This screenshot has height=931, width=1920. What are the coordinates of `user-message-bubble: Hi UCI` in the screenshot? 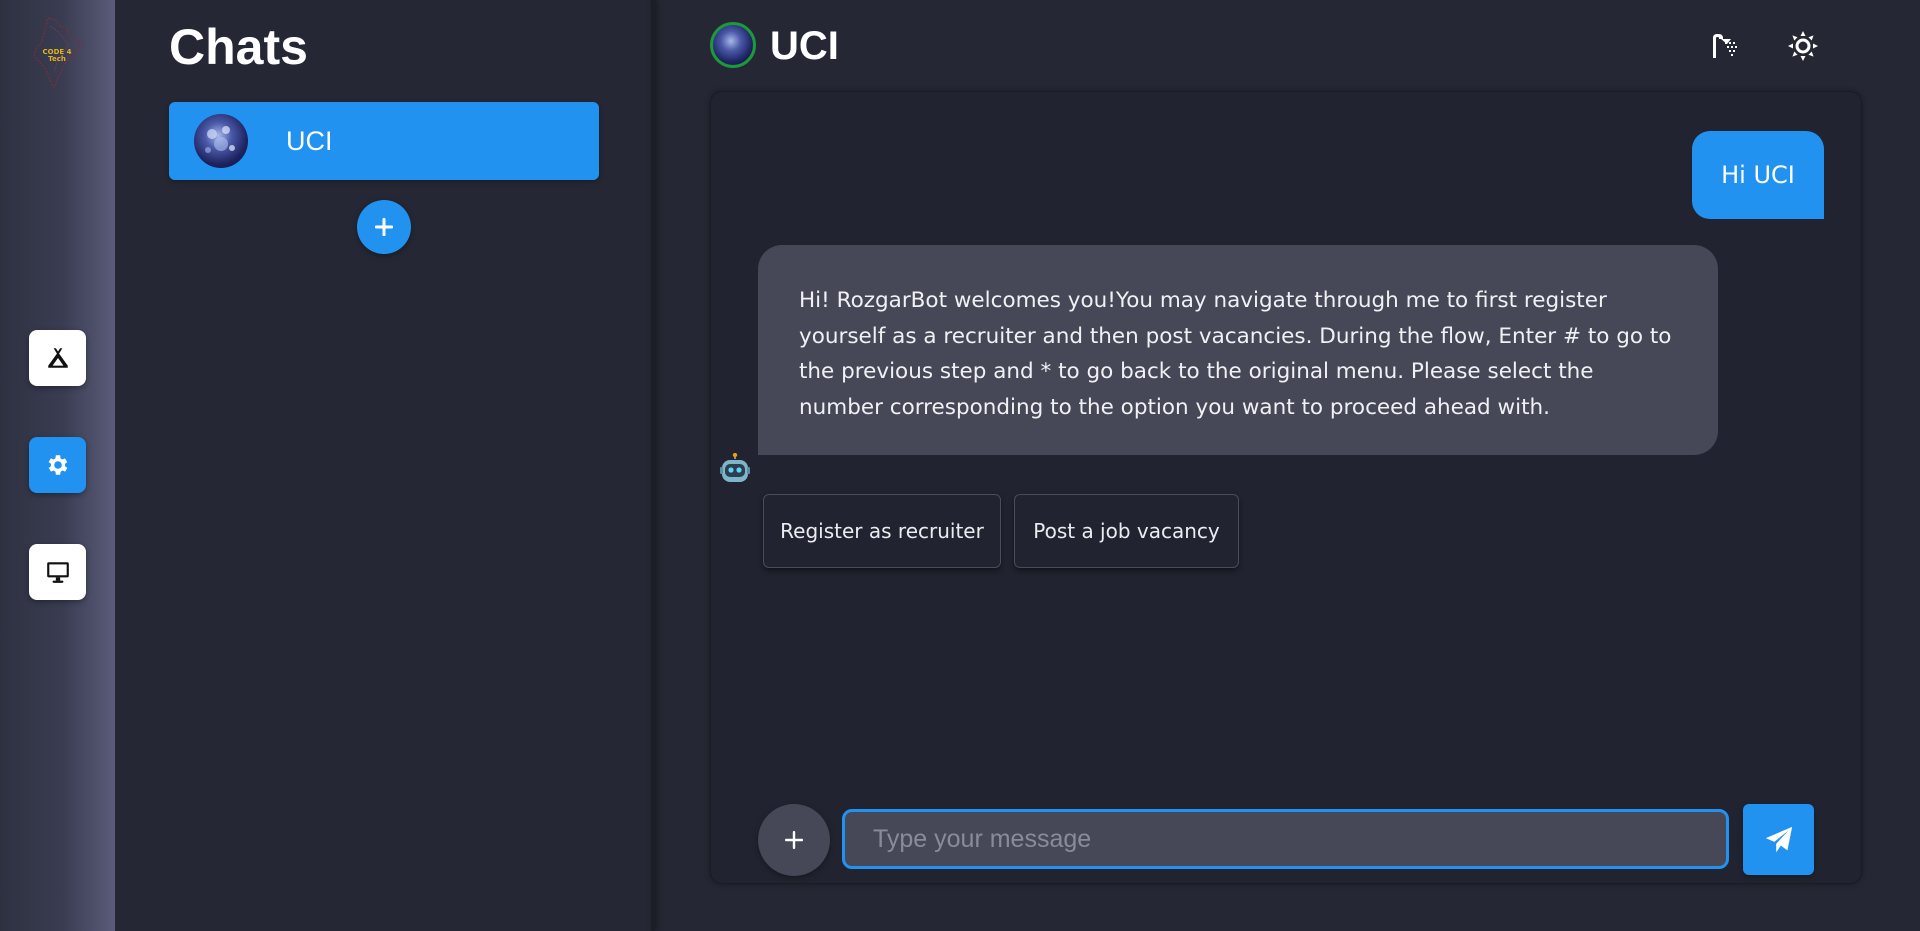 It's located at (1758, 175).